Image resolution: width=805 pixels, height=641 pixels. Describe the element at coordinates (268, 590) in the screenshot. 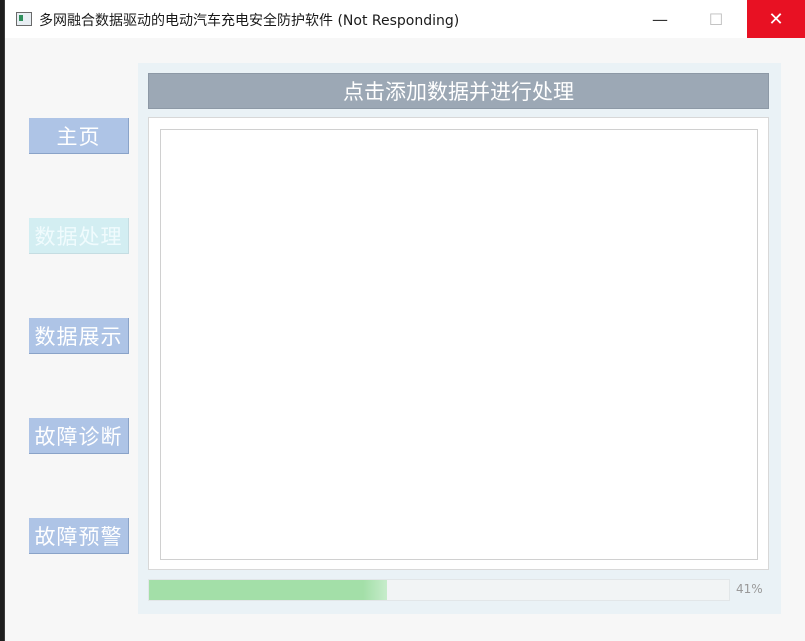

I see `progress-bar-fill` at that location.